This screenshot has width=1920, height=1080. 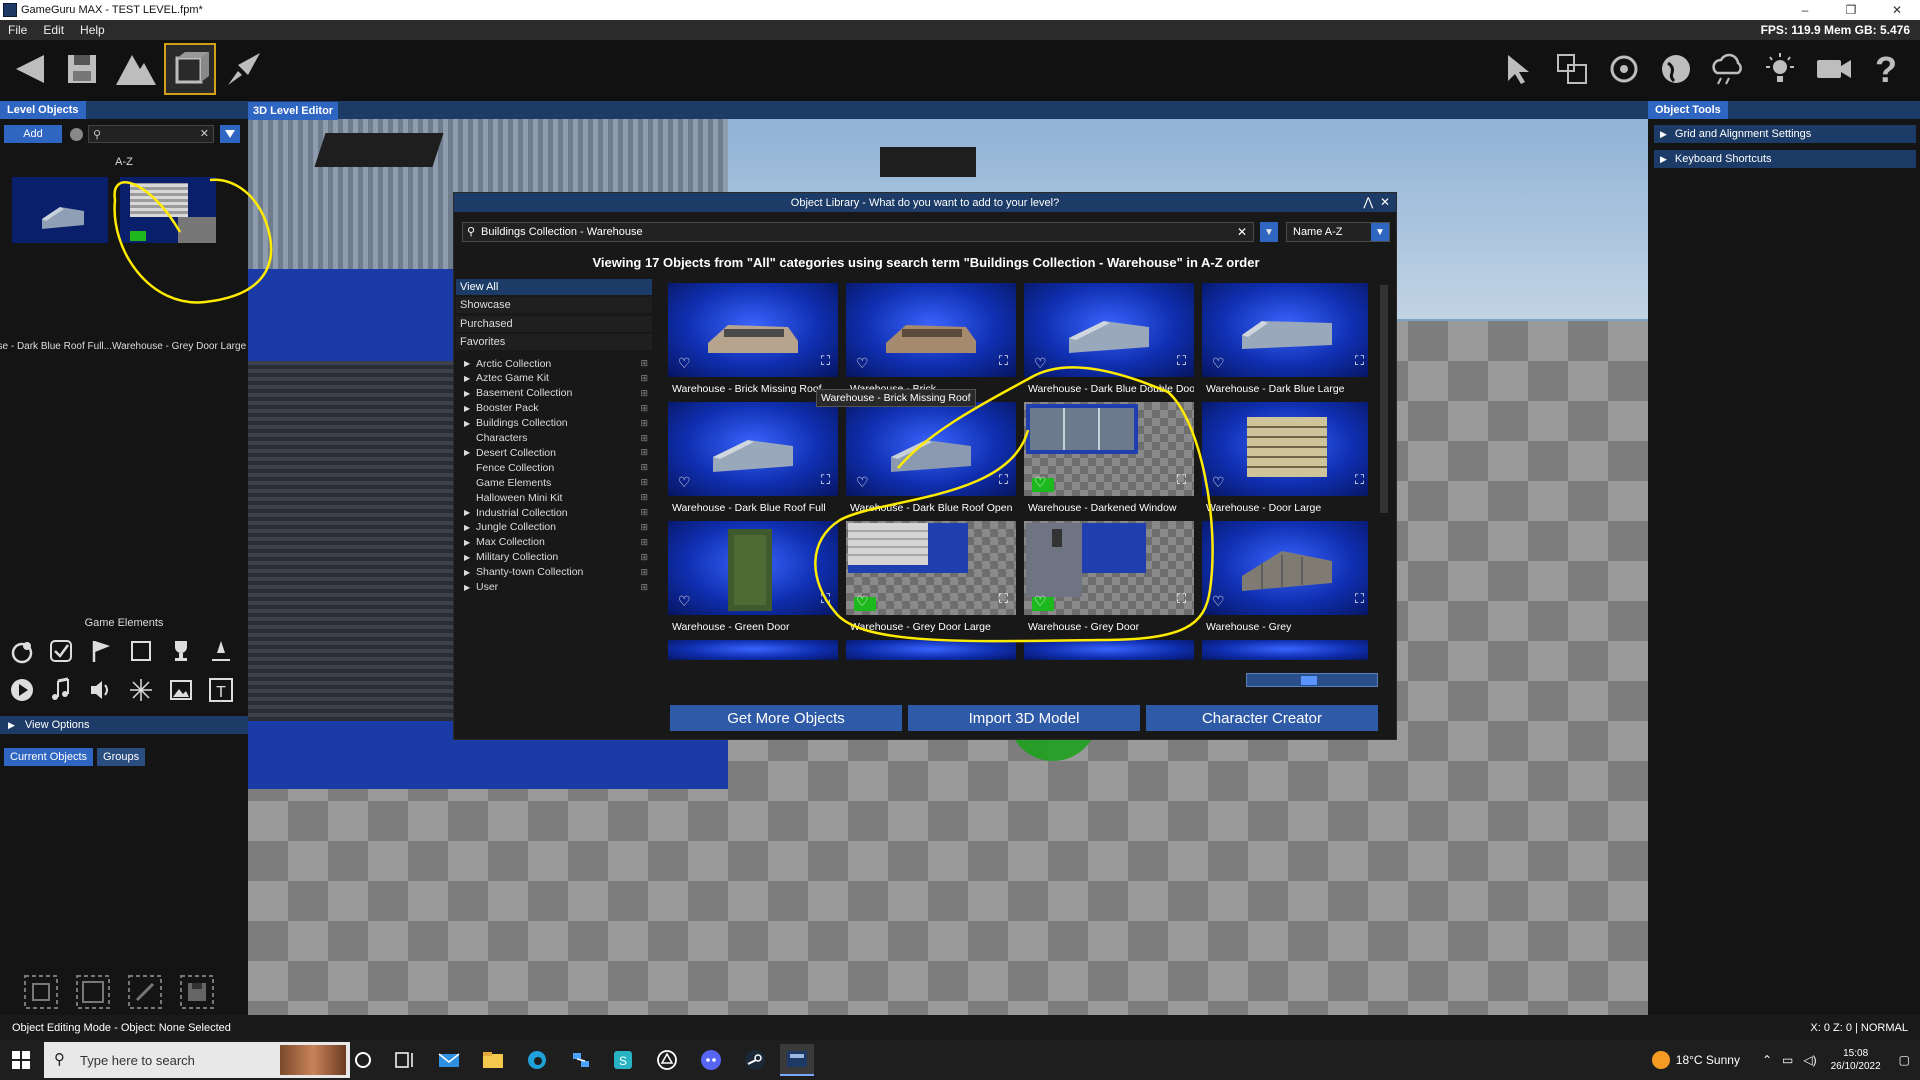 What do you see at coordinates (557, 378) in the screenshot?
I see `category-collection: ▶ Aztec Game Kit ⊞` at bounding box center [557, 378].